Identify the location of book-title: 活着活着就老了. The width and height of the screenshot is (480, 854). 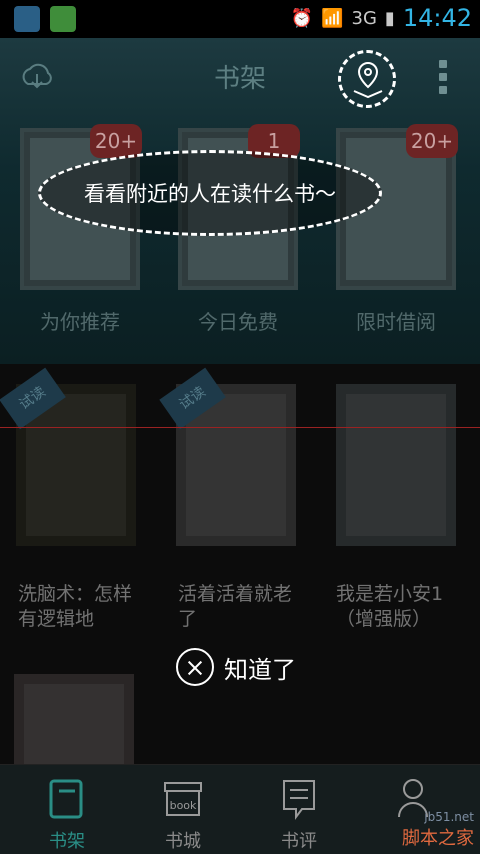
(241, 607).